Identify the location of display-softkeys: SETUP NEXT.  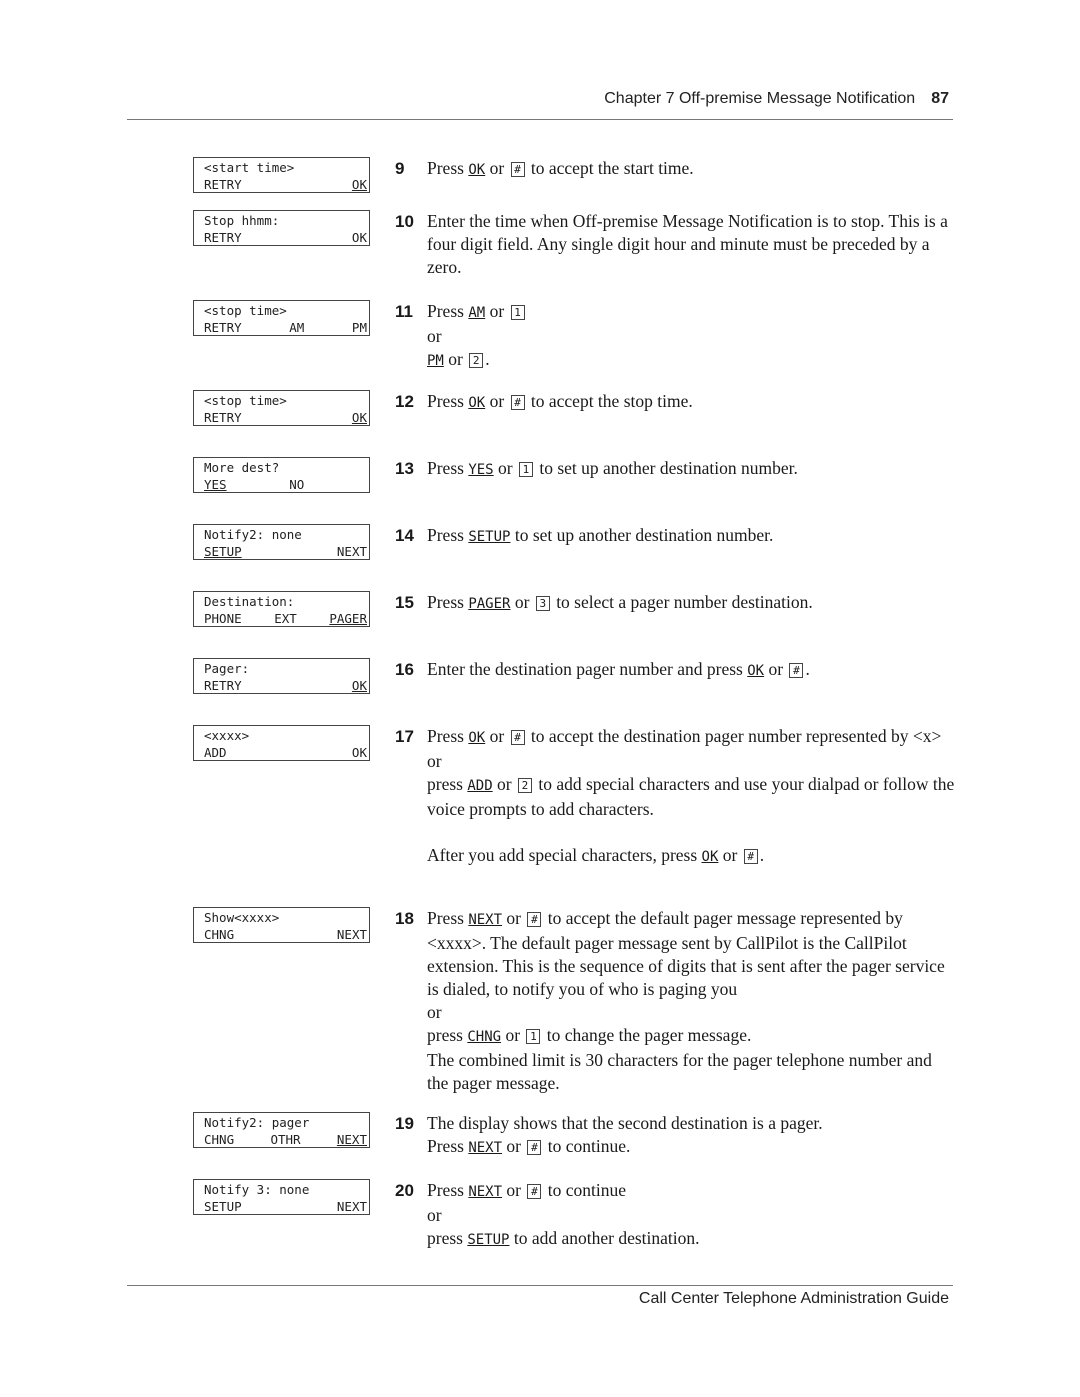
(285, 1206).